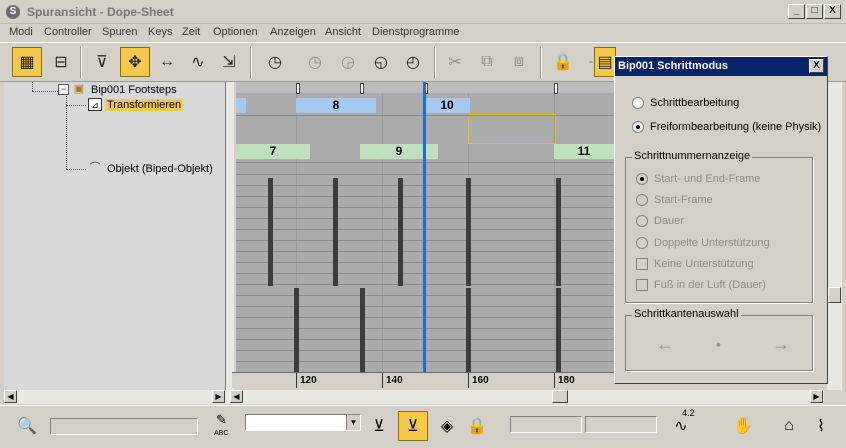 This screenshot has height=448, width=846. I want to click on track-vertical-scrollbar, so click(834, 236).